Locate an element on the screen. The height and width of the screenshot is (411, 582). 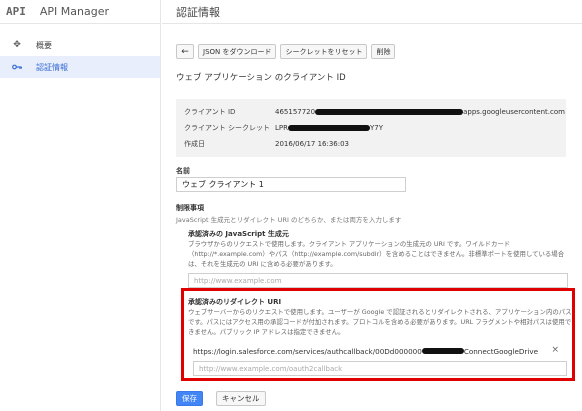
toolbar: ← JSON をダウンロード シークレットをリセット 削除 is located at coordinates (286, 51).